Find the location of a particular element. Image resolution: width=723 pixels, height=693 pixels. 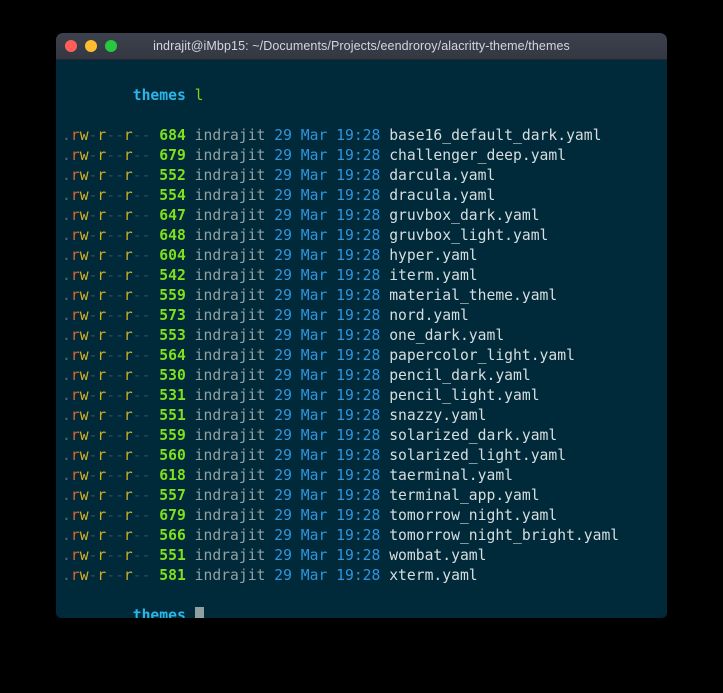

file-name: wombat.yaml is located at coordinates (437, 555).